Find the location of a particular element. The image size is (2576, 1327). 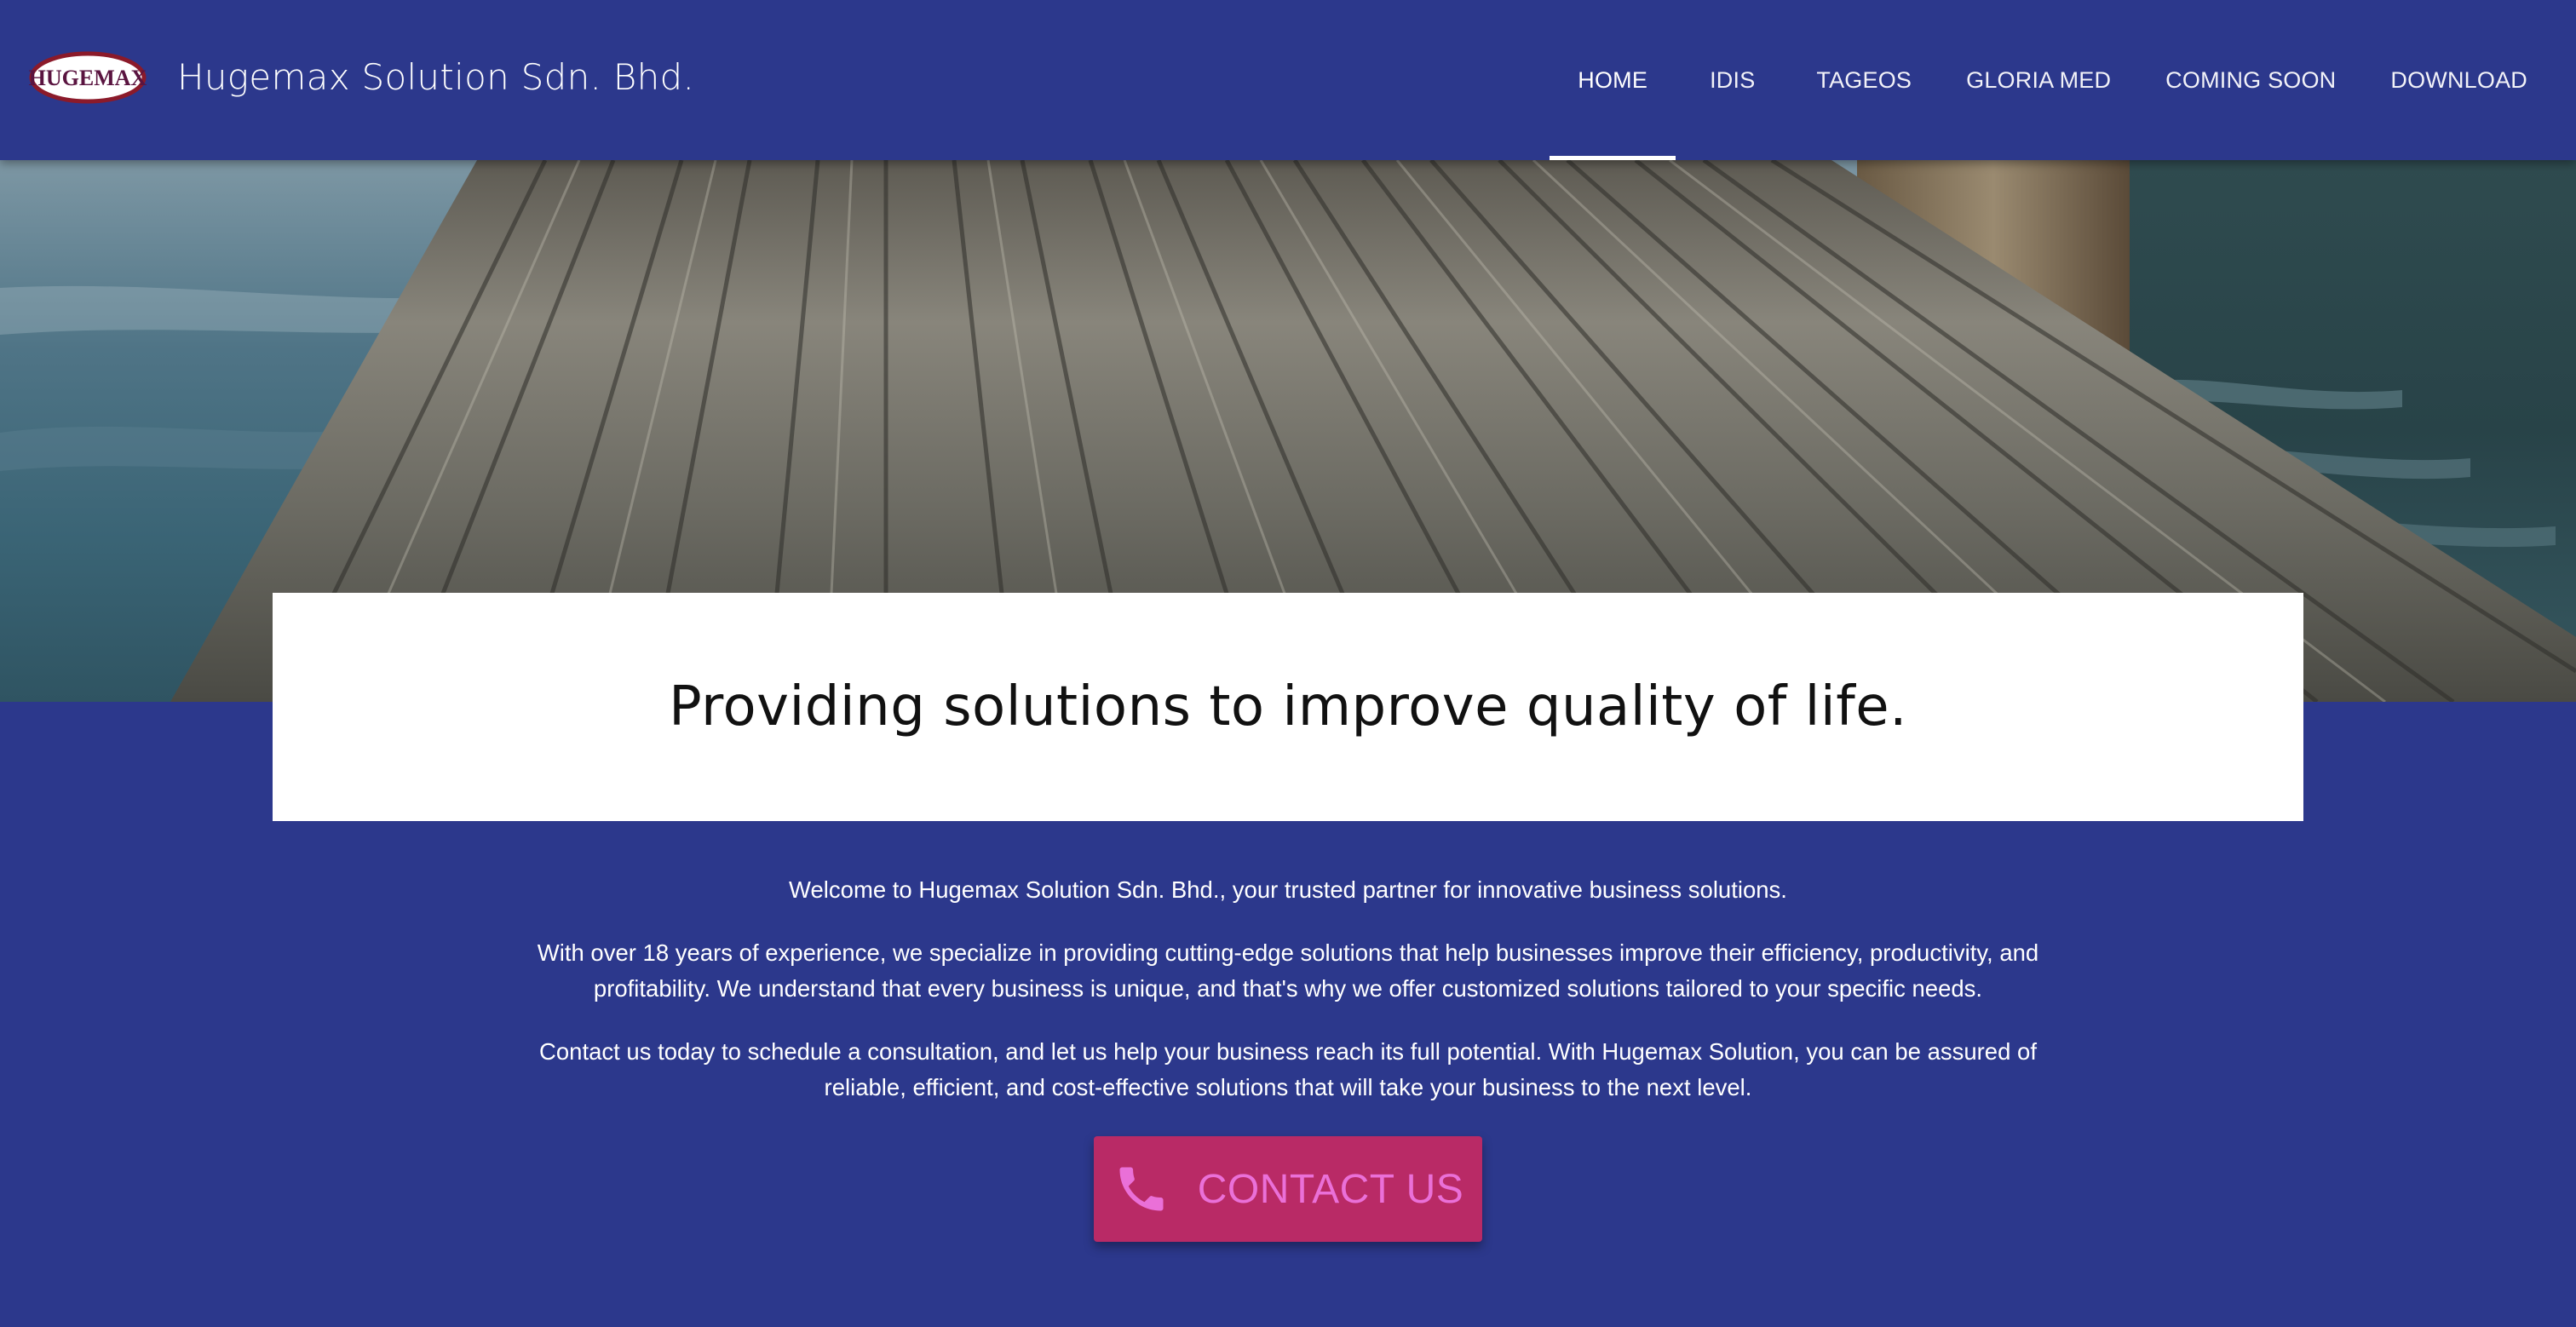

nav-item-idis: IDIS is located at coordinates (1733, 80).